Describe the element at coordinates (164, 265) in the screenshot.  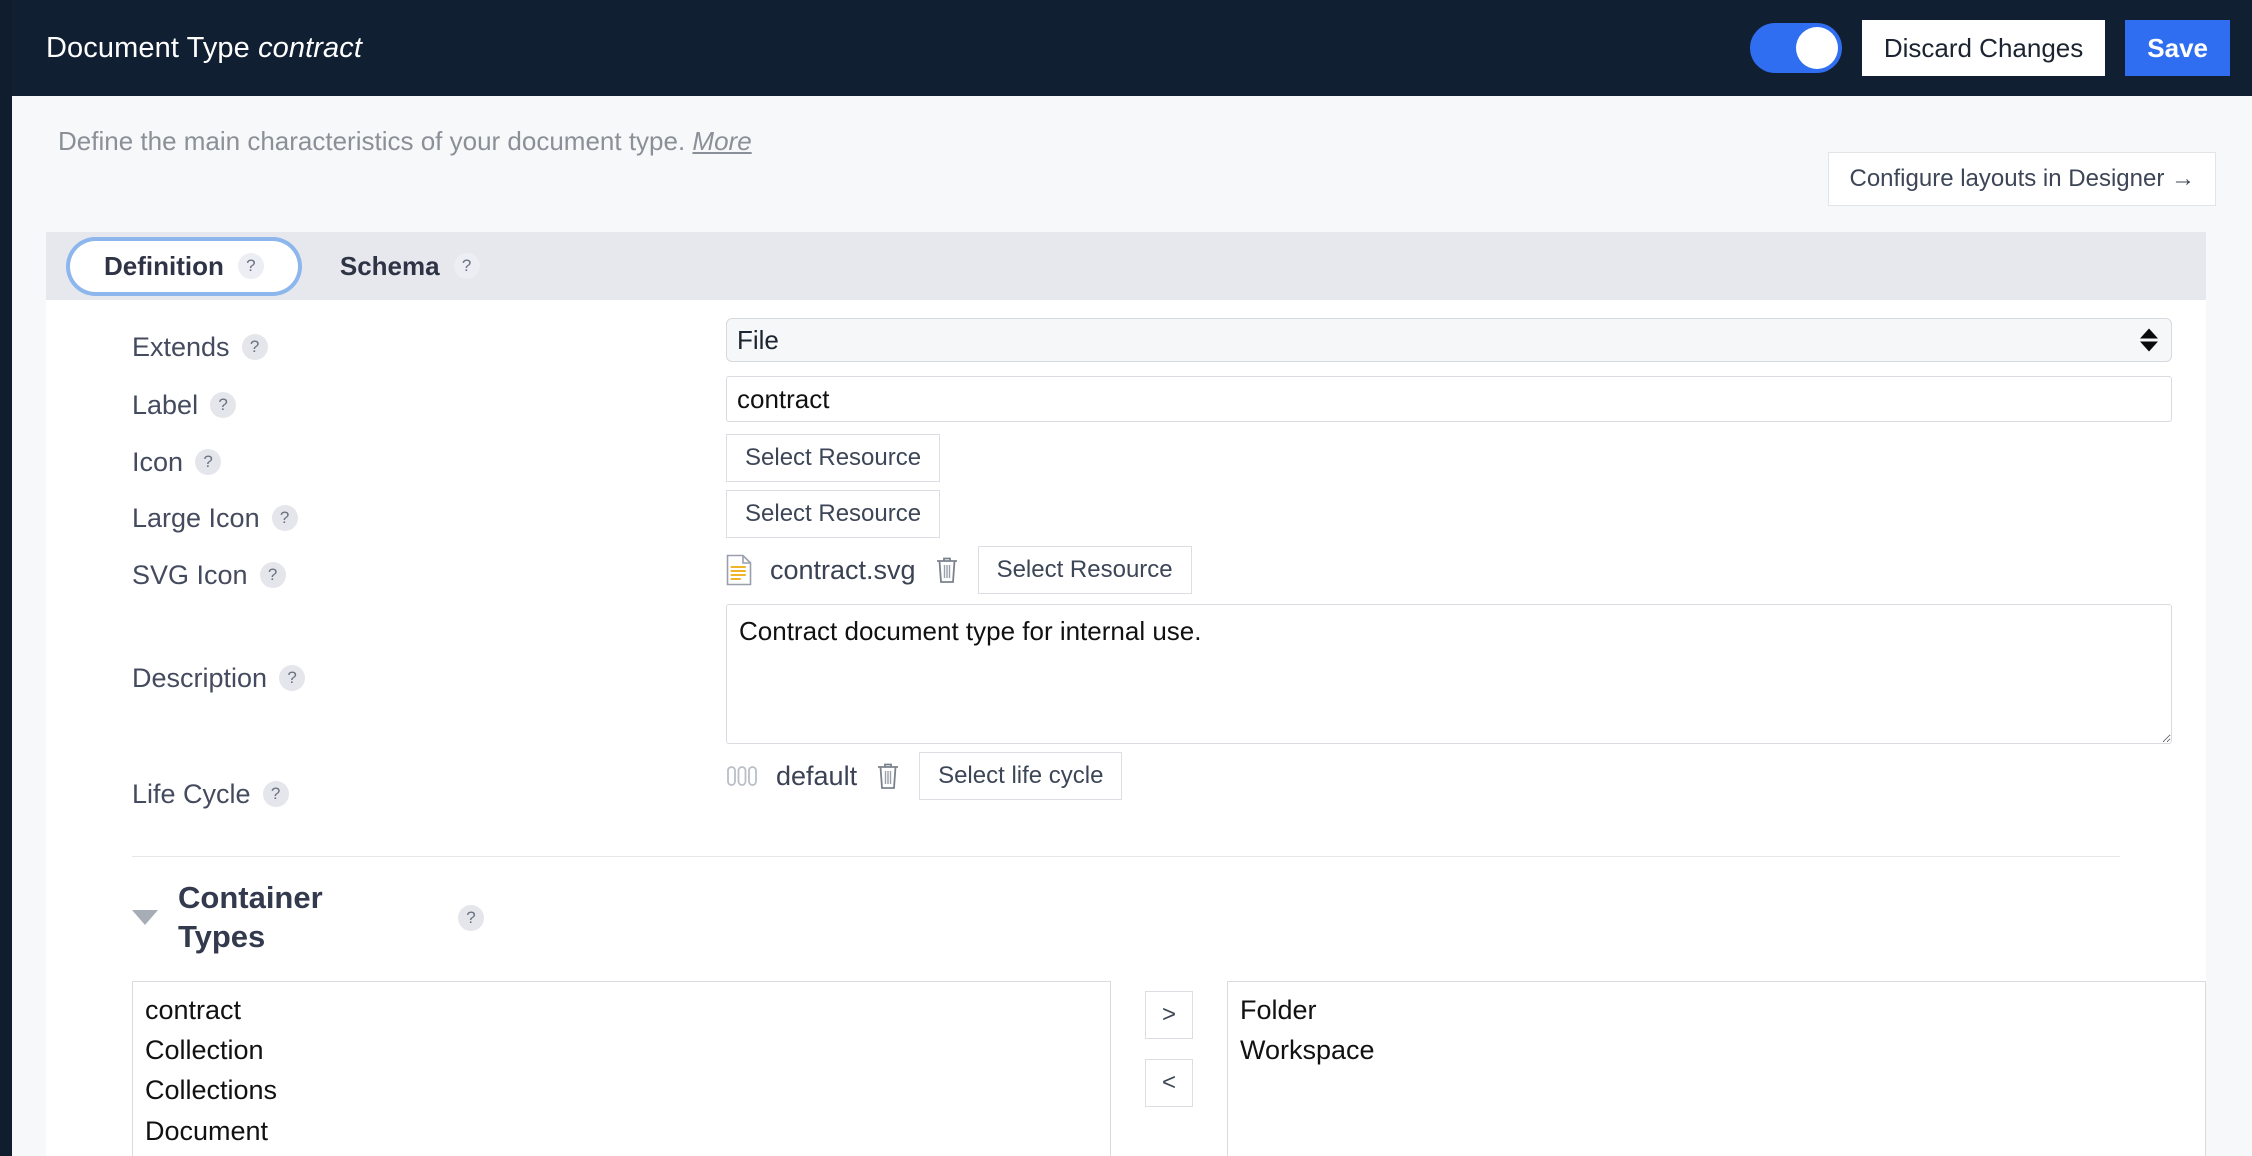
I see `tab-definition-label: Definition` at that location.